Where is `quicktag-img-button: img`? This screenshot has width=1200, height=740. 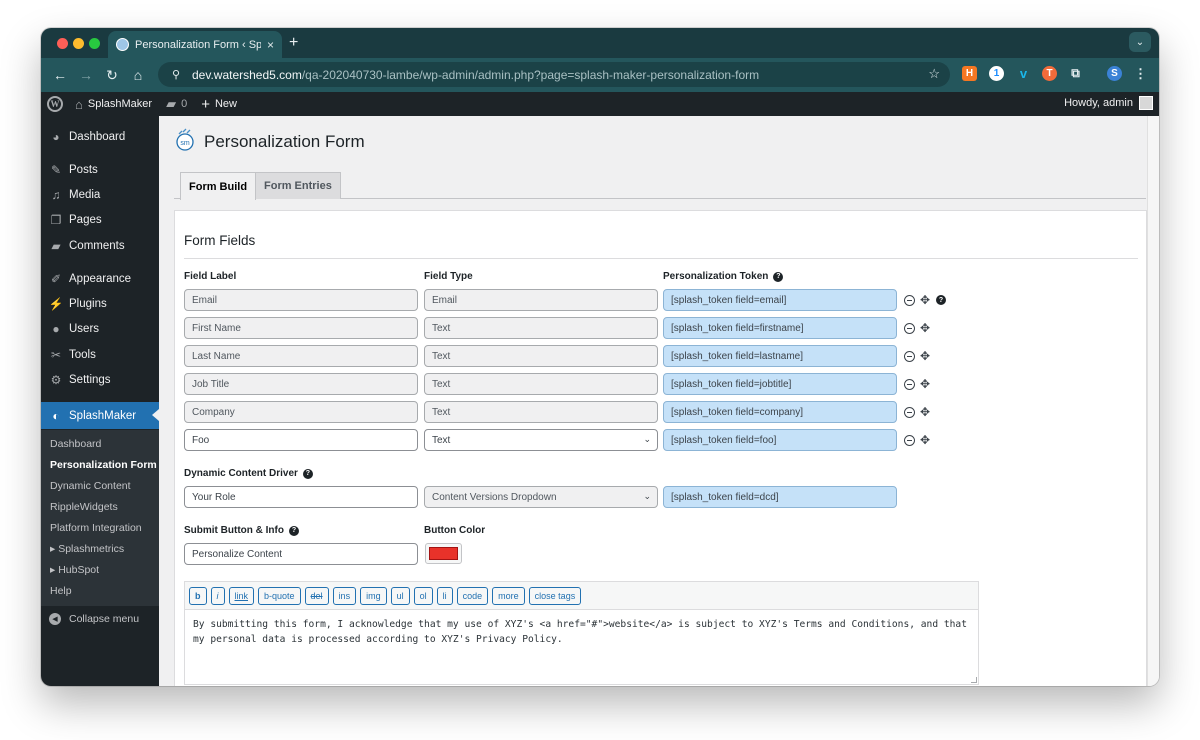
quicktag-img-button: img is located at coordinates (373, 595).